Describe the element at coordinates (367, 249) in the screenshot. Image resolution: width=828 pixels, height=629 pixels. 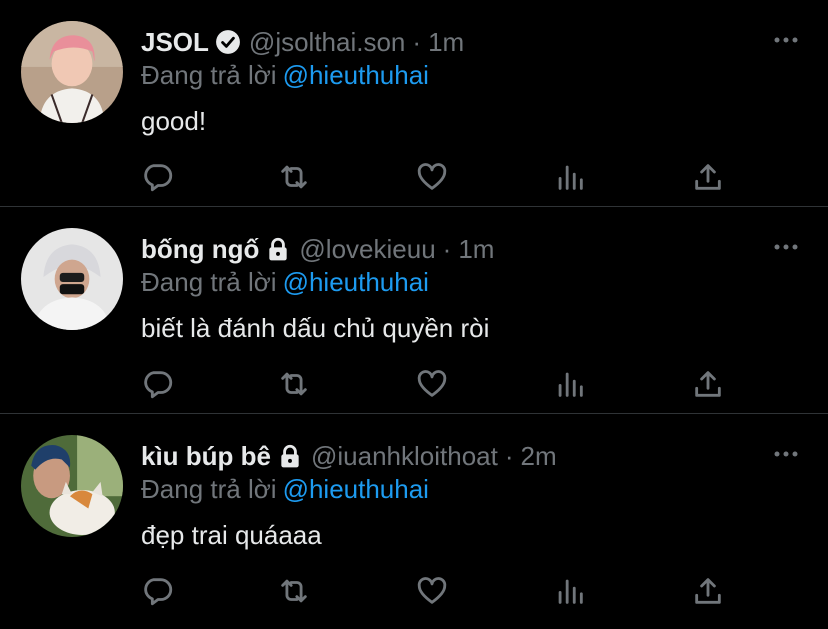
I see `user-handle: @lovekieuu` at that location.